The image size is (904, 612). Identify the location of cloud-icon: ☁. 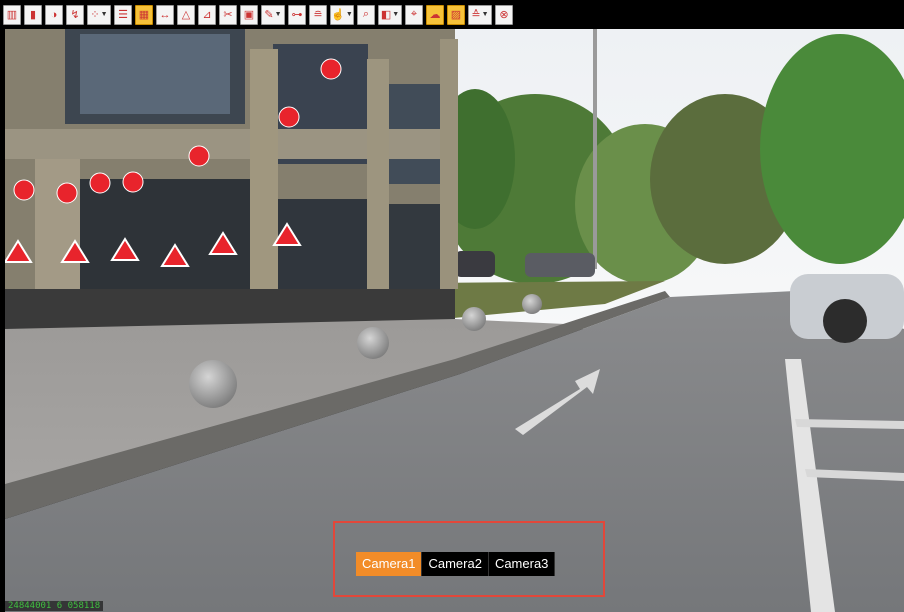
(435, 15).